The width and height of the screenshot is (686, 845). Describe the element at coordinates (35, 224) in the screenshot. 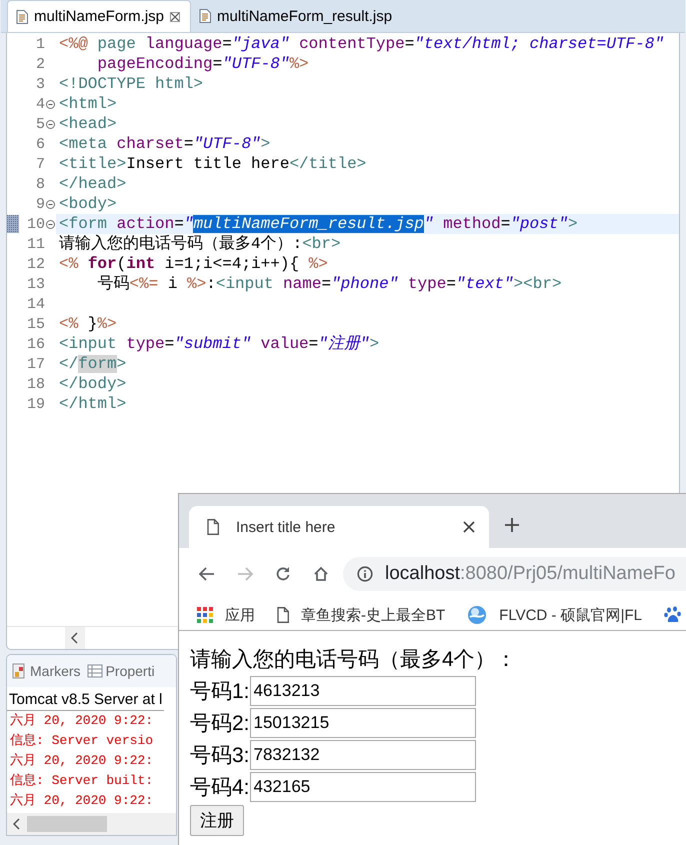

I see `line-number: 10` at that location.